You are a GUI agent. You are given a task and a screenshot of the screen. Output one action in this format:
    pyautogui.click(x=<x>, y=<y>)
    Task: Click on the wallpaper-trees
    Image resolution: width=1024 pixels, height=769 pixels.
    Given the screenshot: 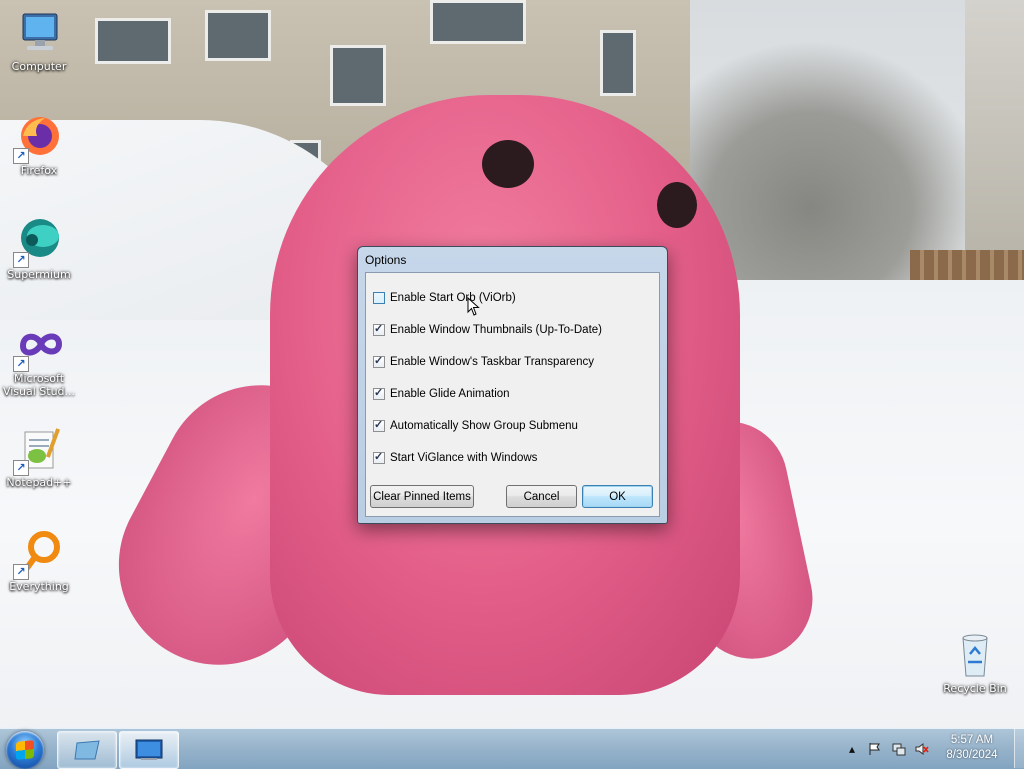 What is the action you would take?
    pyautogui.click(x=840, y=160)
    